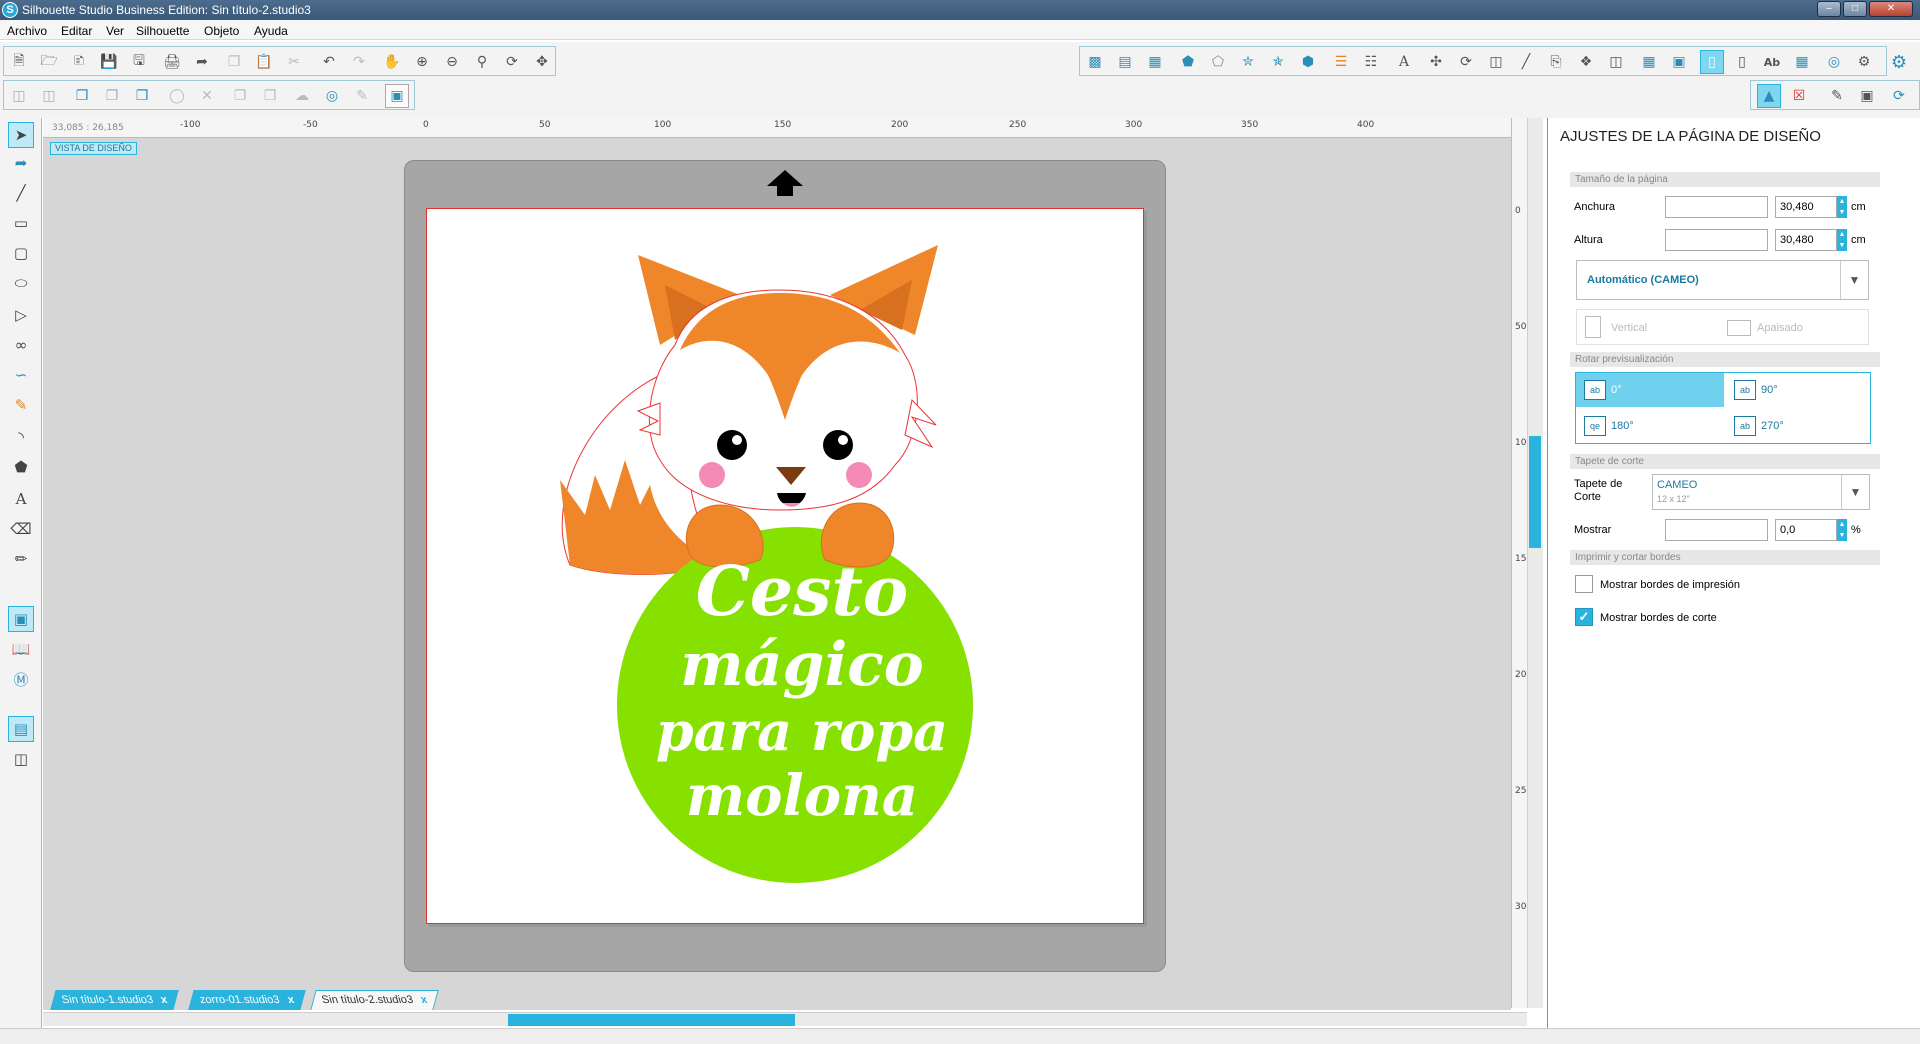  Describe the element at coordinates (392, 62) in the screenshot. I see `pan-hand-icon: ✋` at that location.